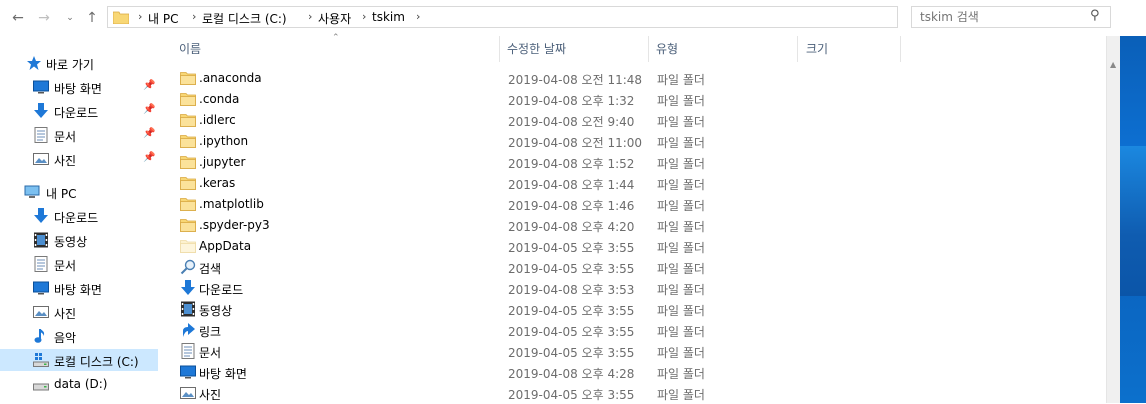  I want to click on nav-quick-downloads: 다운로드 📌, so click(79, 111).